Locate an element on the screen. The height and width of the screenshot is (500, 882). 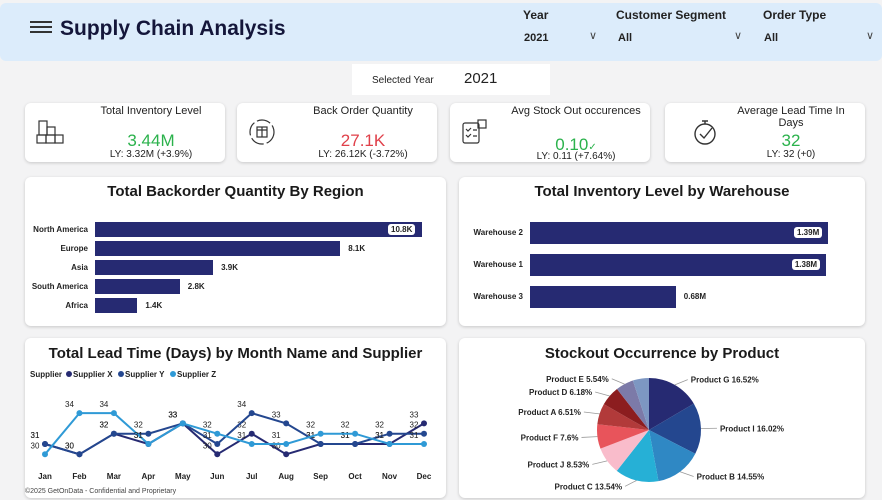
legend-item: Supplier Y is located at coordinates (145, 374).